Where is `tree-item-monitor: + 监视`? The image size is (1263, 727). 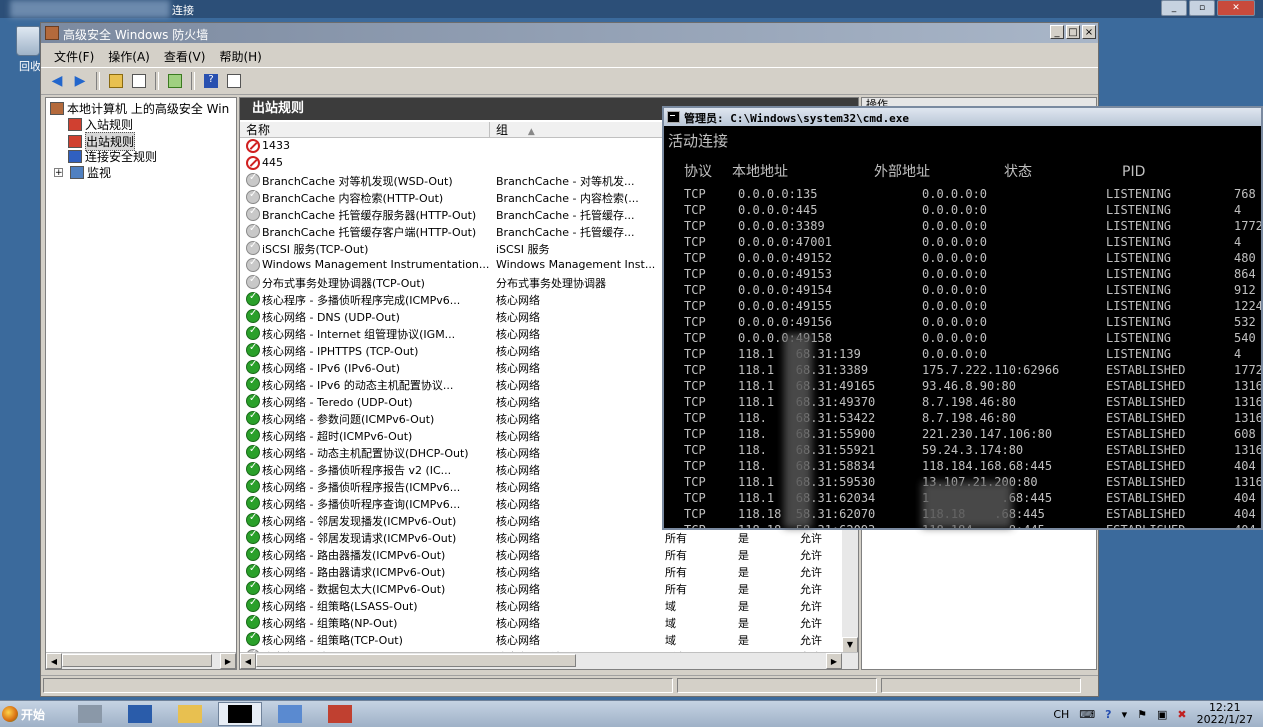
tree-item-monitor: + 监视 is located at coordinates (82, 172).